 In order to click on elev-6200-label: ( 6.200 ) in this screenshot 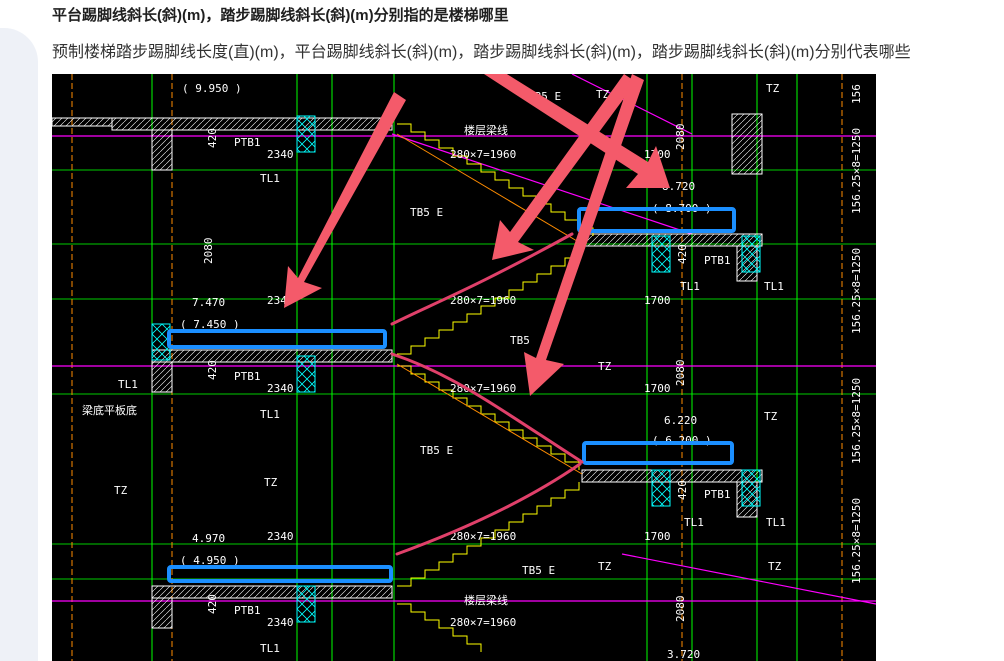, I will do `click(682, 440)`.